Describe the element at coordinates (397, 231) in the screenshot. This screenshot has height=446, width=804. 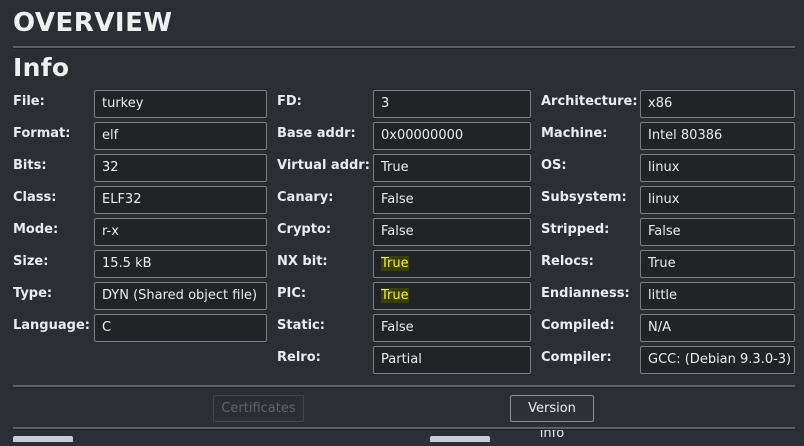
I see `crypto-value: False` at that location.